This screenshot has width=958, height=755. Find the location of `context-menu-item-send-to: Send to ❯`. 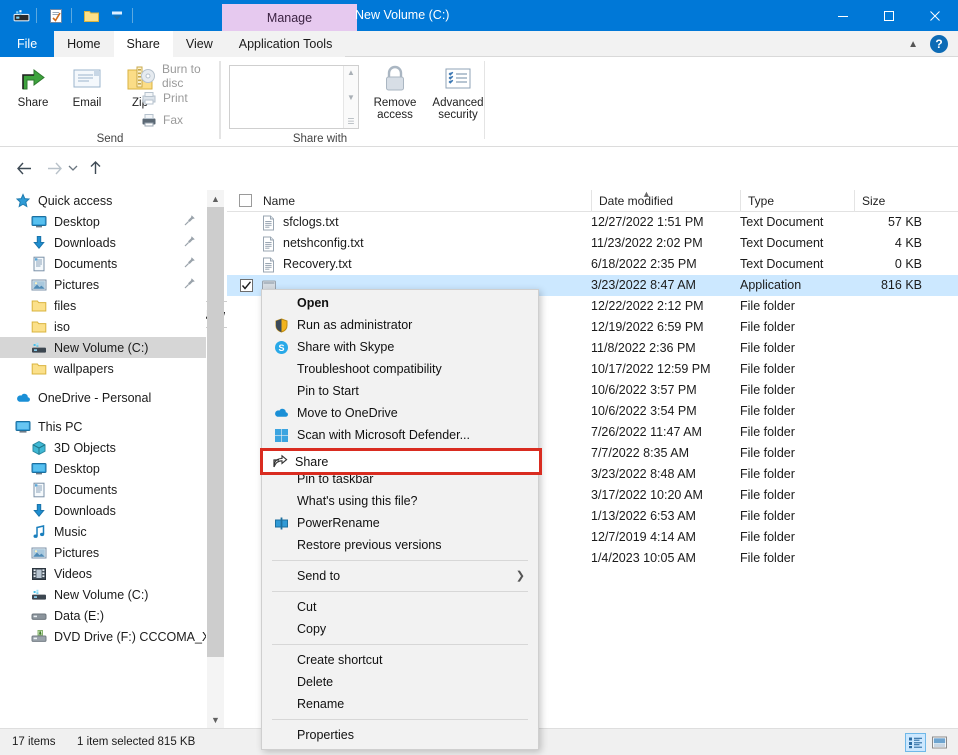

context-menu-item-send-to: Send to ❯ is located at coordinates (400, 576).